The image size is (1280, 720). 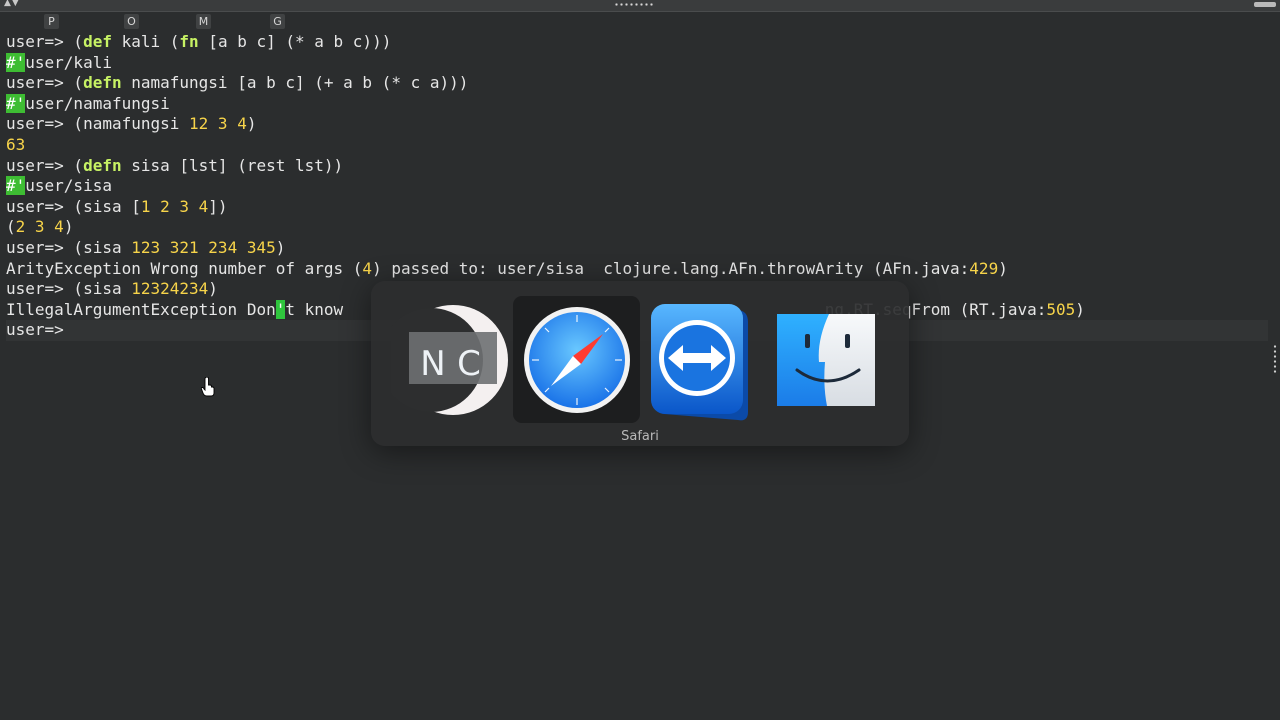 What do you see at coordinates (432, 364) in the screenshot?
I see `nc-letter-n: N` at bounding box center [432, 364].